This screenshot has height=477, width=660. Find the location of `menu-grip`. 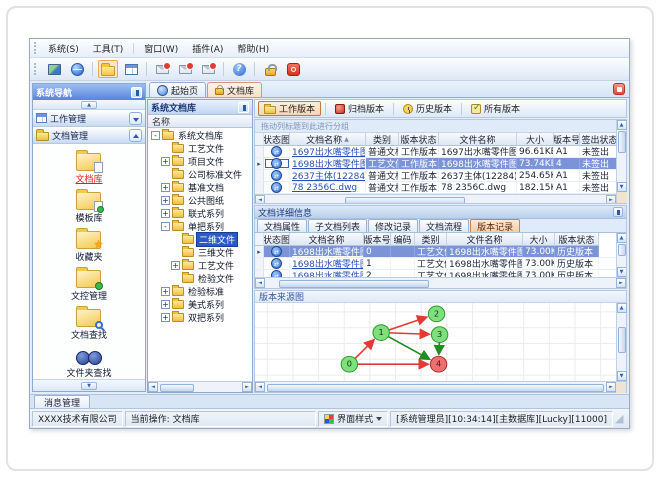

menu-grip is located at coordinates (35, 48).